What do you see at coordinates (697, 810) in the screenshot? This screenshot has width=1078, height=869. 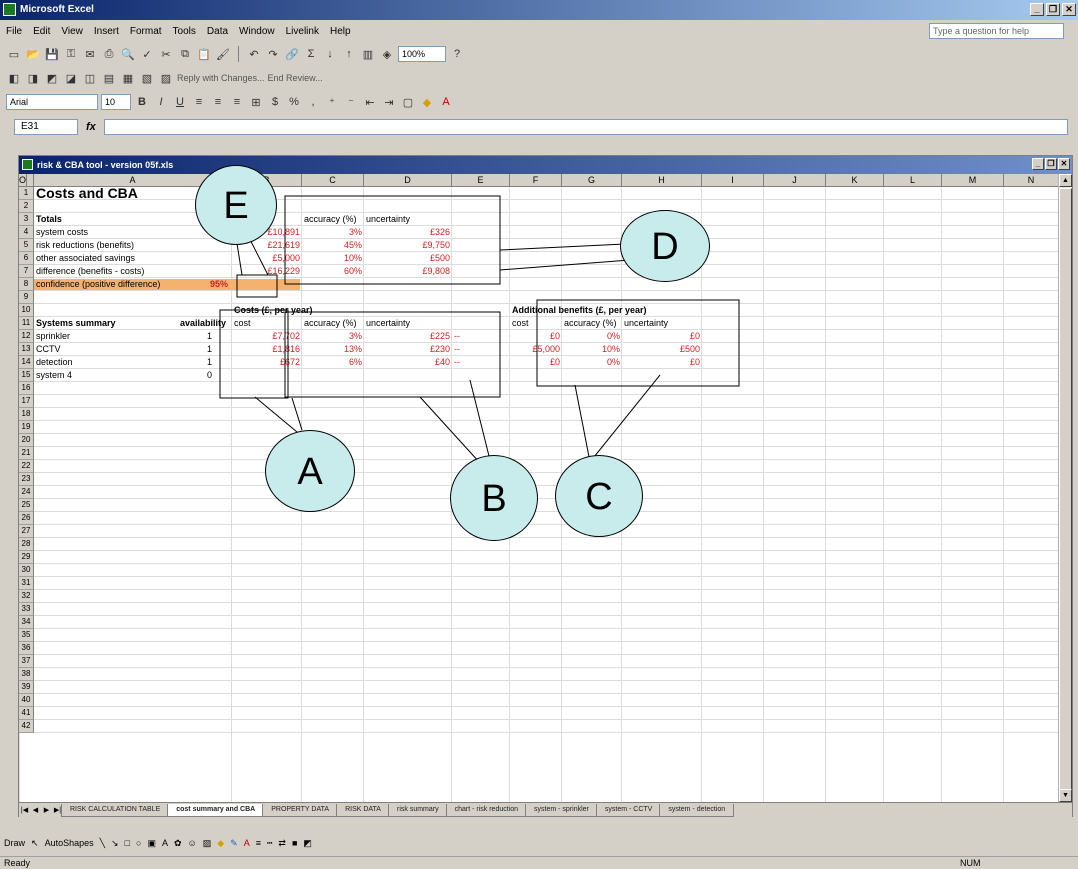 I see `sheet-tab: system - detection` at bounding box center [697, 810].